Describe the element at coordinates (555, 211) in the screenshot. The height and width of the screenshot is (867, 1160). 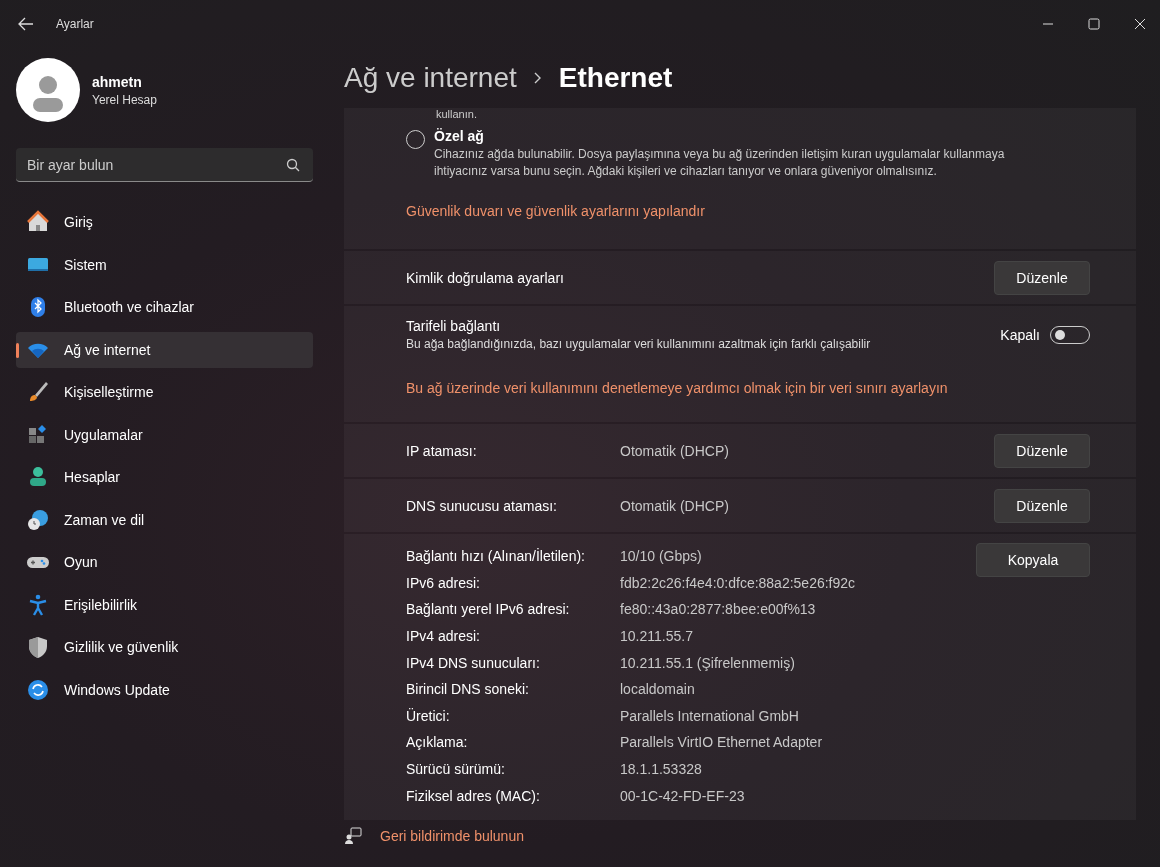
I see `firewall-settings-link: Güvenlik duvarı ve güvenlik ayarlarını yapılandır` at that location.